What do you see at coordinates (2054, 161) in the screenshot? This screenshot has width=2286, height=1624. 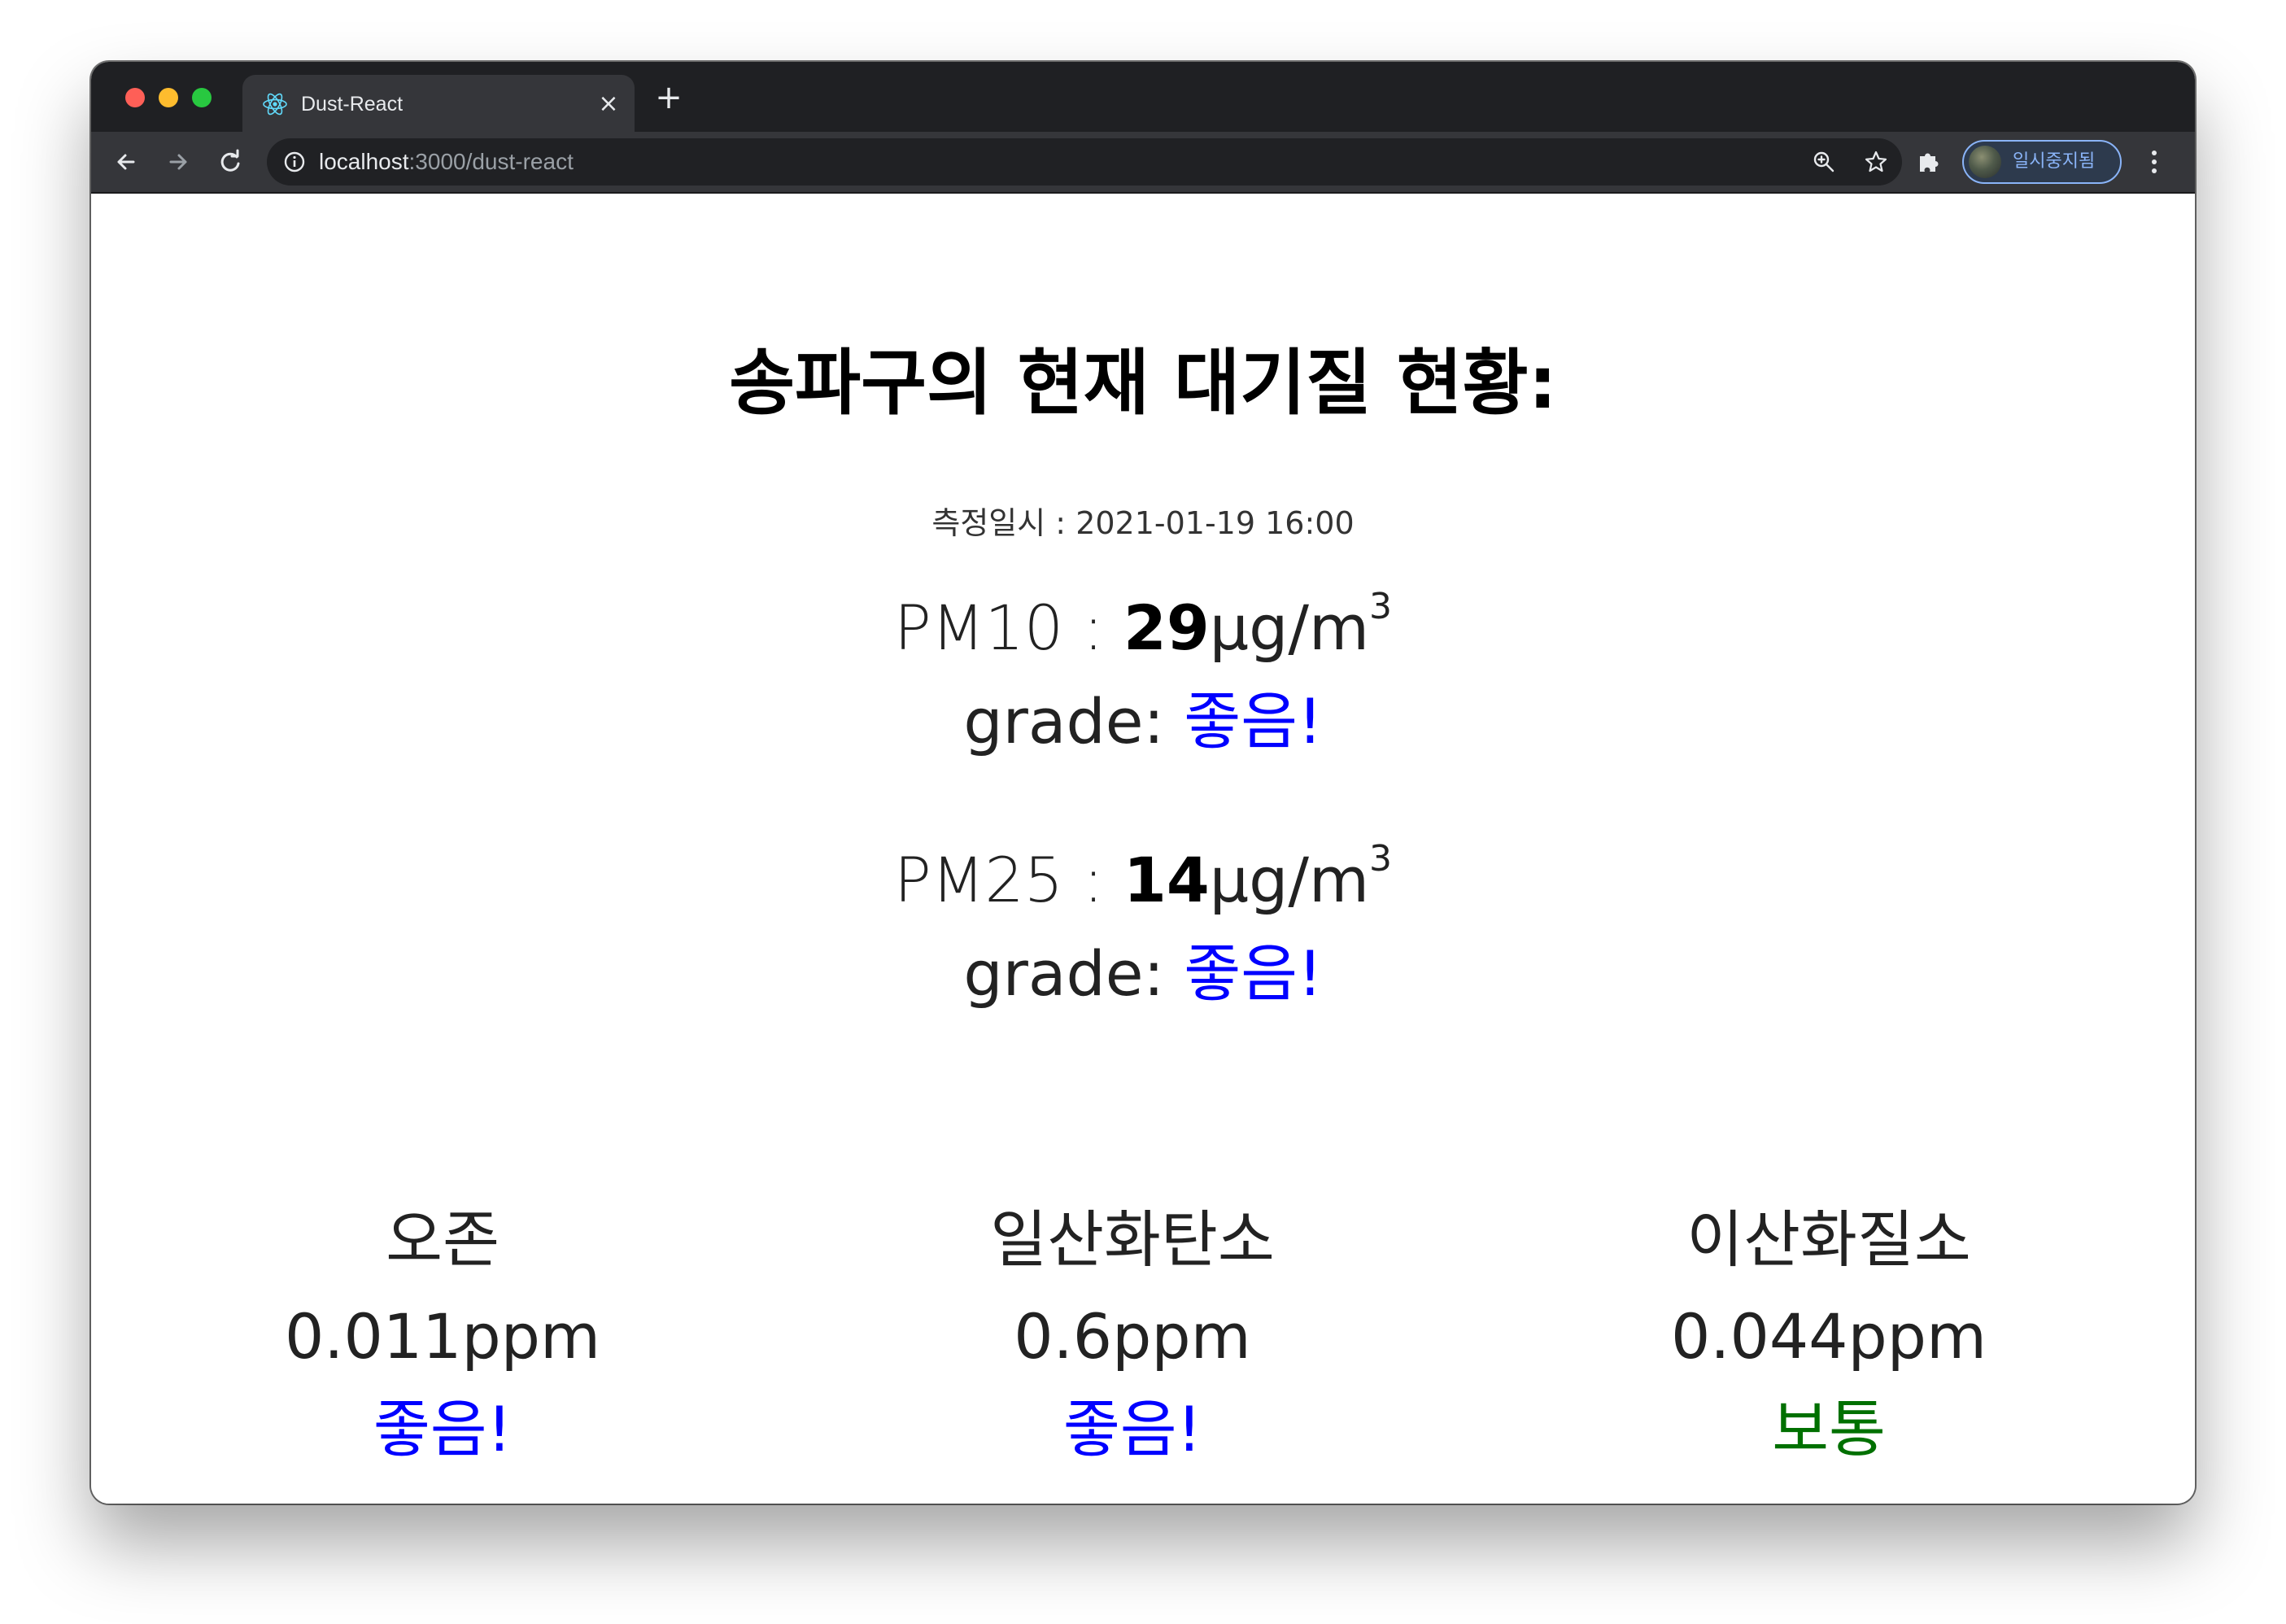 I see `profile-status-label: 일시중지됨` at bounding box center [2054, 161].